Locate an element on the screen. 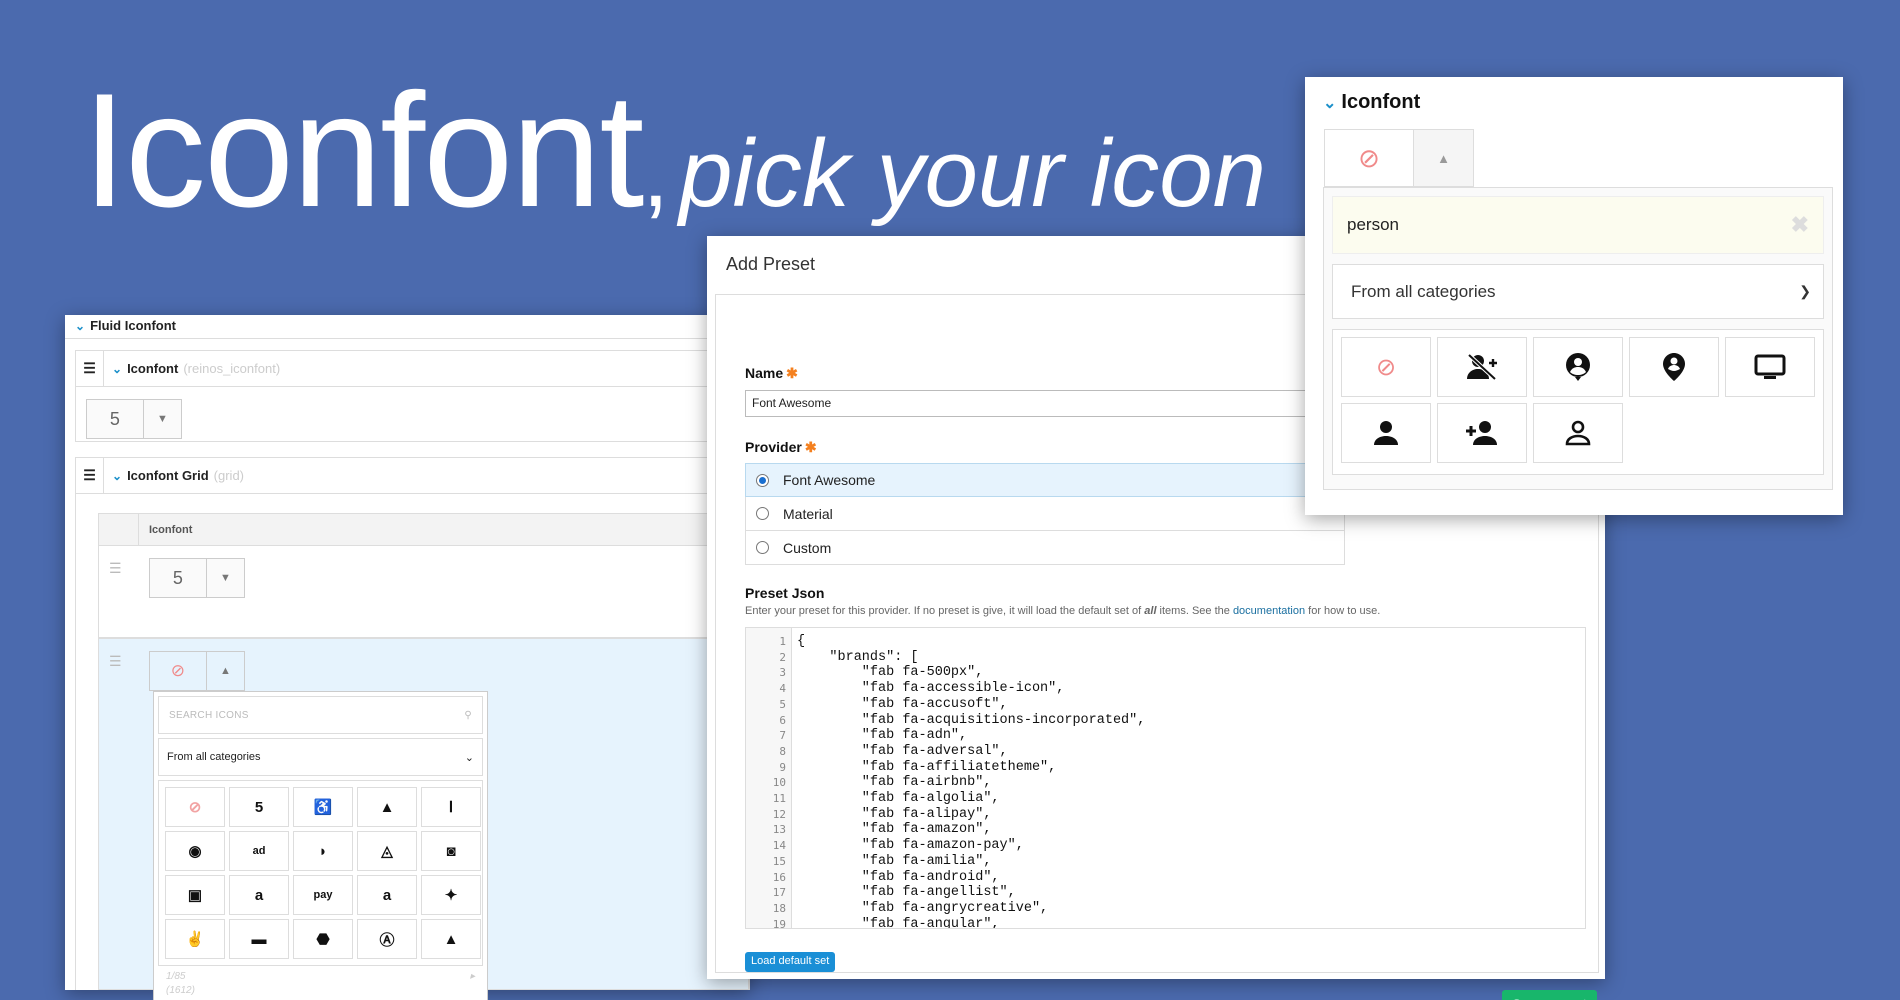 Image resolution: width=1900 pixels, height=1000 pixels. line-number: 6 is located at coordinates (782, 720).